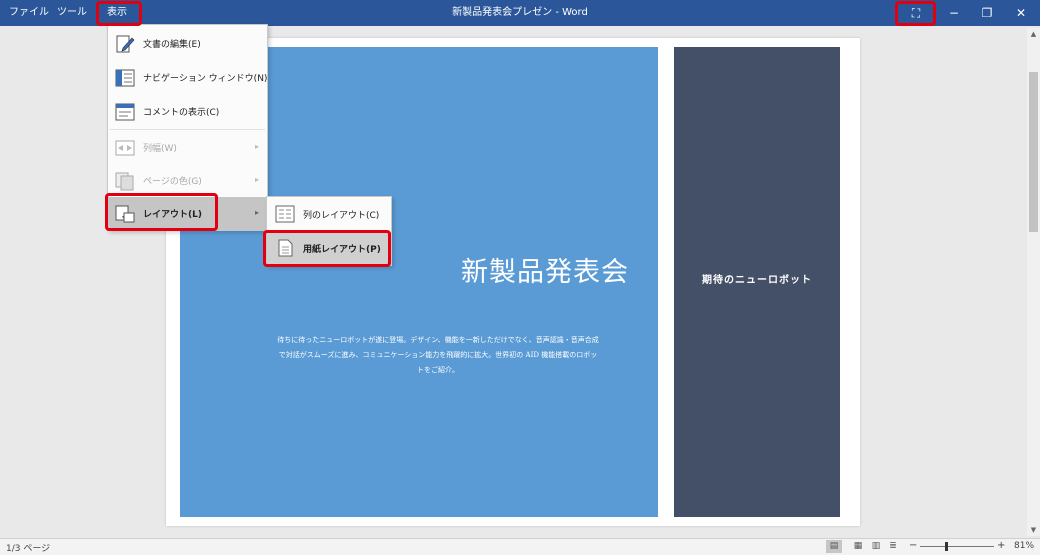 This screenshot has height=555, width=1040. I want to click on menu-tools: ツール, so click(72, 13).